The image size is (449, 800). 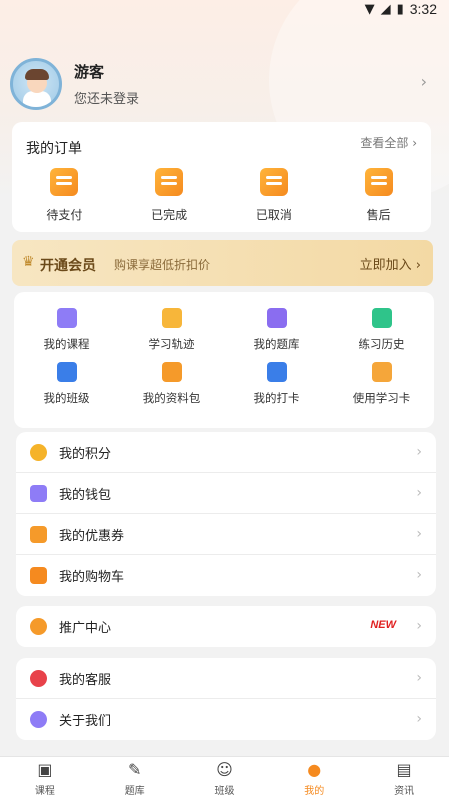 What do you see at coordinates (54, 149) in the screenshot?
I see `orders-title: 我的订单` at bounding box center [54, 149].